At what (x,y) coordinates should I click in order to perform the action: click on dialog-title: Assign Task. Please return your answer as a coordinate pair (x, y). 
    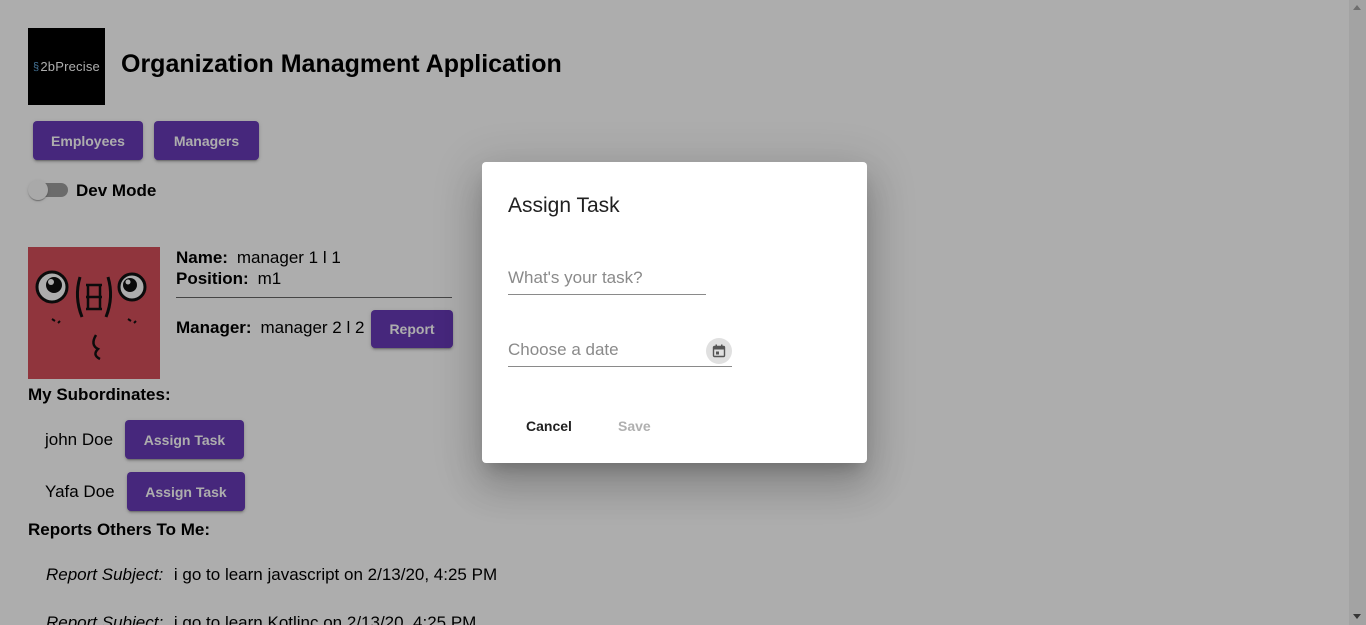
    Looking at the image, I should click on (564, 205).